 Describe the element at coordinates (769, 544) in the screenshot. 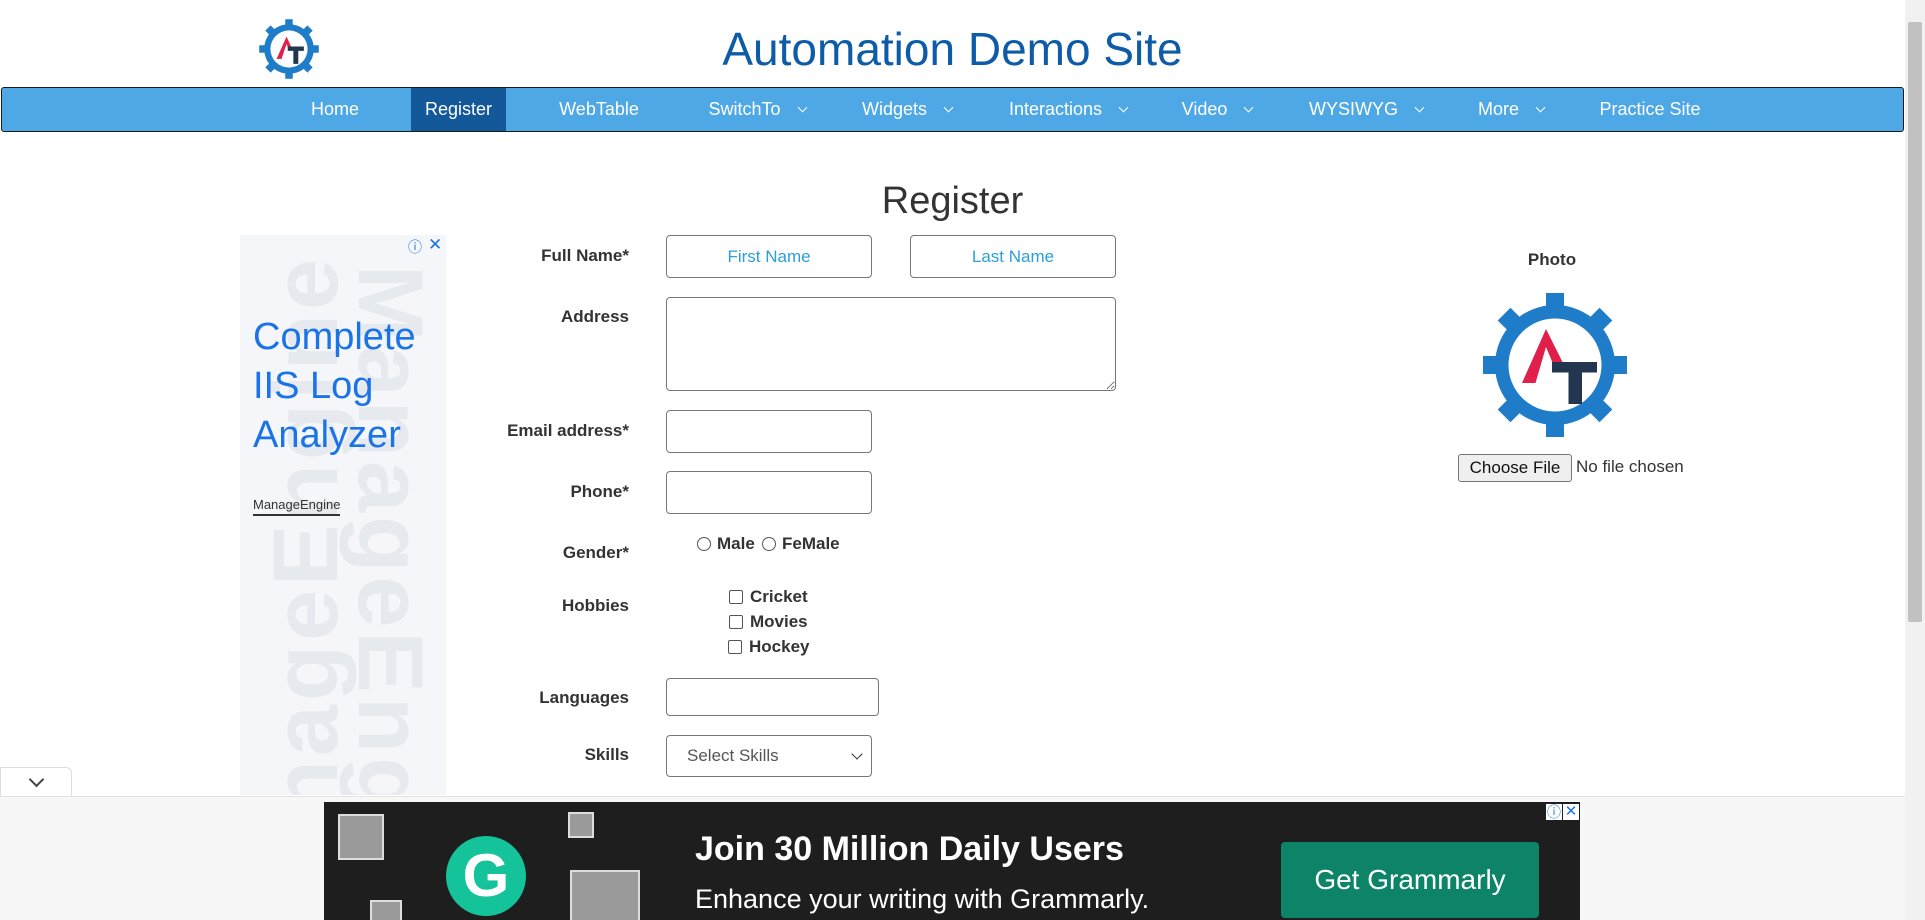

I see `gender-female-radio` at that location.